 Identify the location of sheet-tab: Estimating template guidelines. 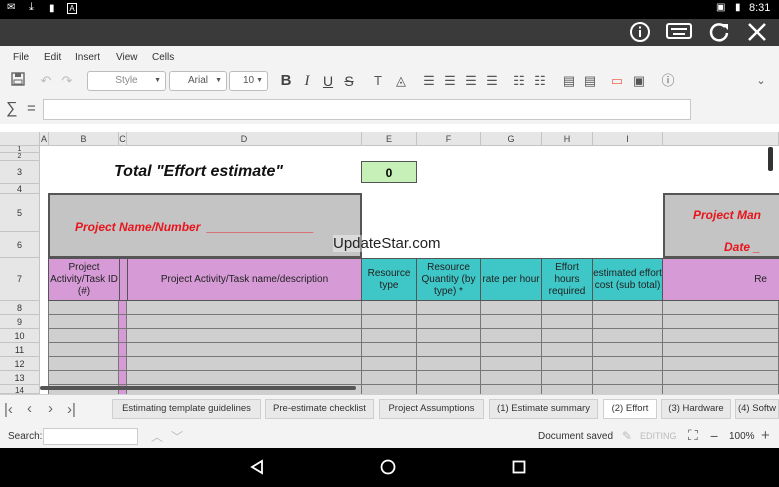
(186, 409).